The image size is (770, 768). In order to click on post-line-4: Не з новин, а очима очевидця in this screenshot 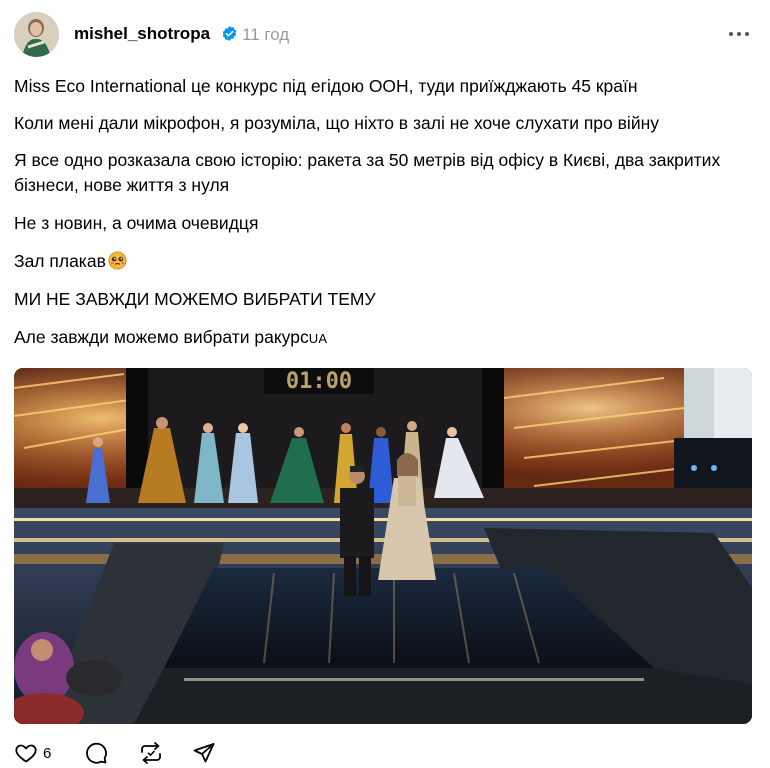, I will do `click(136, 223)`.